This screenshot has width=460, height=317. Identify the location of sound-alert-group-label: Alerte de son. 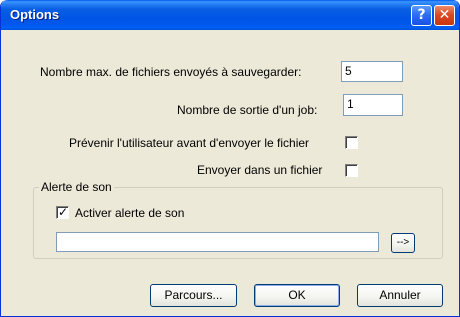
(76, 187).